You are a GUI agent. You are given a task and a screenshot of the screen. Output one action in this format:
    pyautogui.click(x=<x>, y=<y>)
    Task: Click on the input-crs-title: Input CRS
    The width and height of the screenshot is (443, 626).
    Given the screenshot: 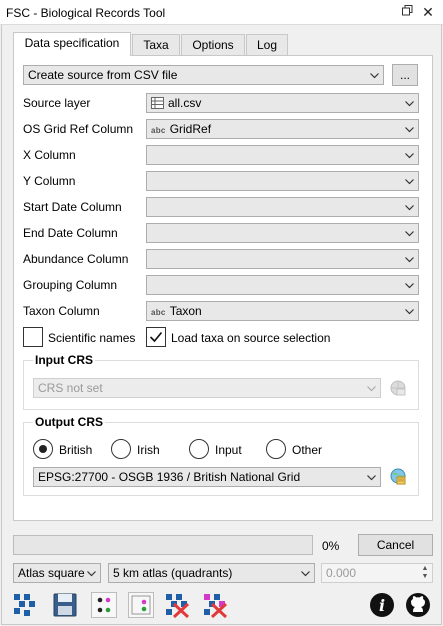 What is the action you would take?
    pyautogui.click(x=64, y=360)
    